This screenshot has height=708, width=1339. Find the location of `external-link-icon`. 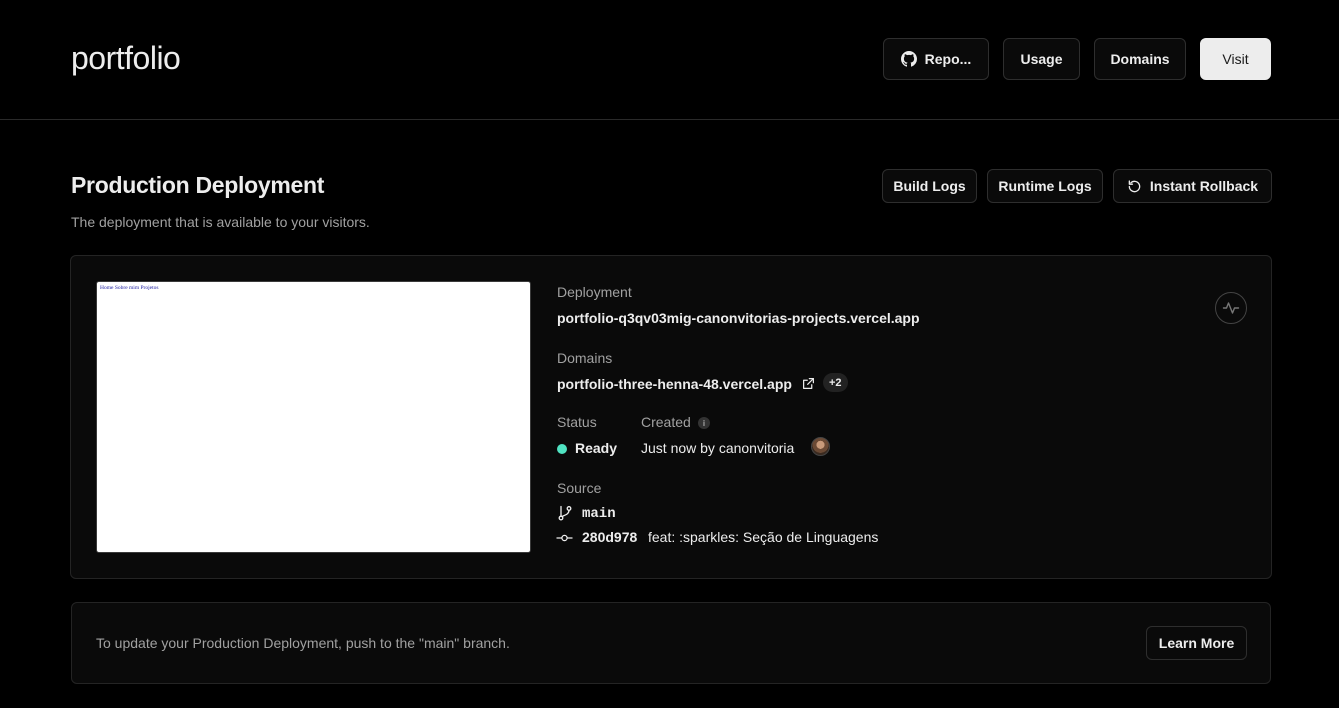

external-link-icon is located at coordinates (808, 383).